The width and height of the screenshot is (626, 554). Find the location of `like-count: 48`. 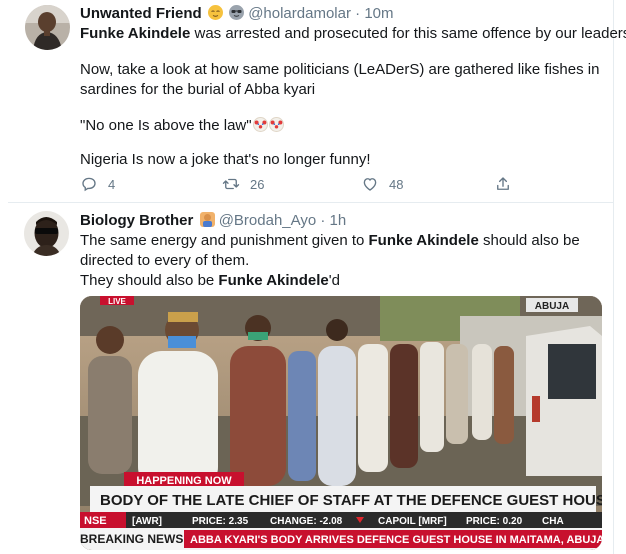

like-count: 48 is located at coordinates (396, 184).